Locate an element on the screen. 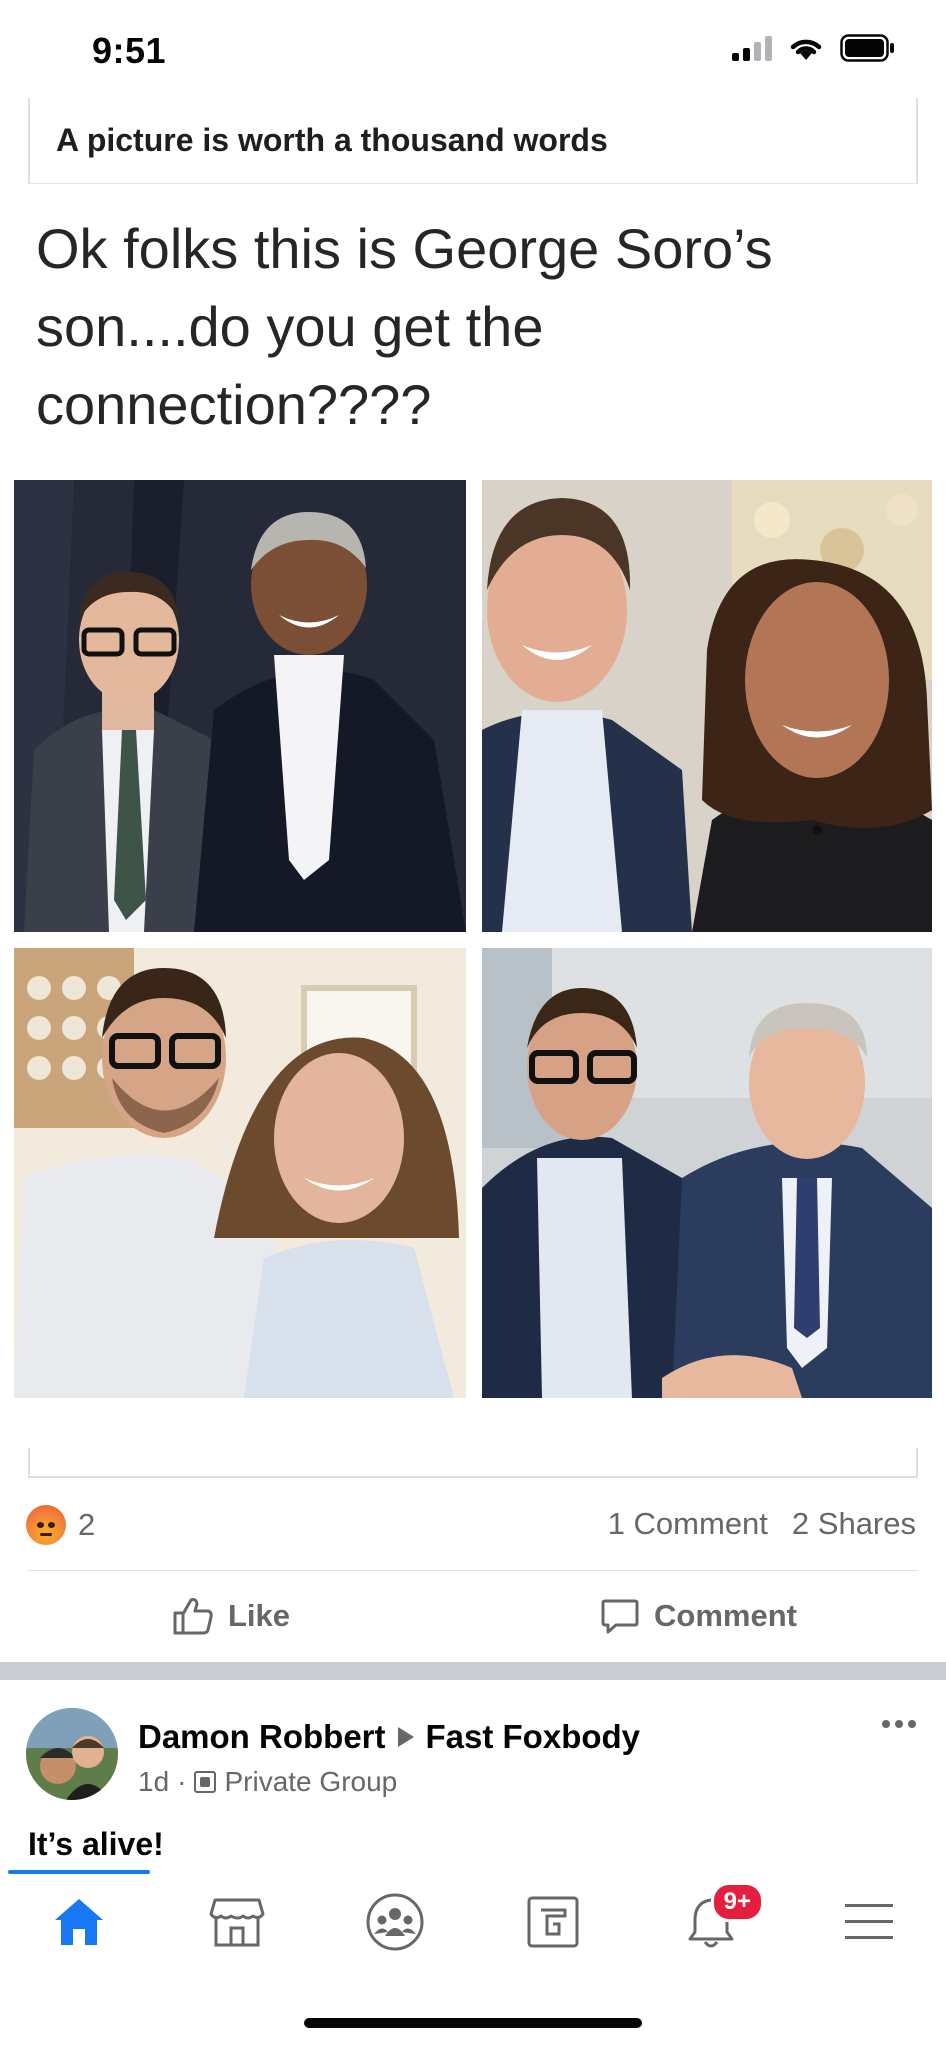  comment-button: Comment is located at coordinates (698, 1616).